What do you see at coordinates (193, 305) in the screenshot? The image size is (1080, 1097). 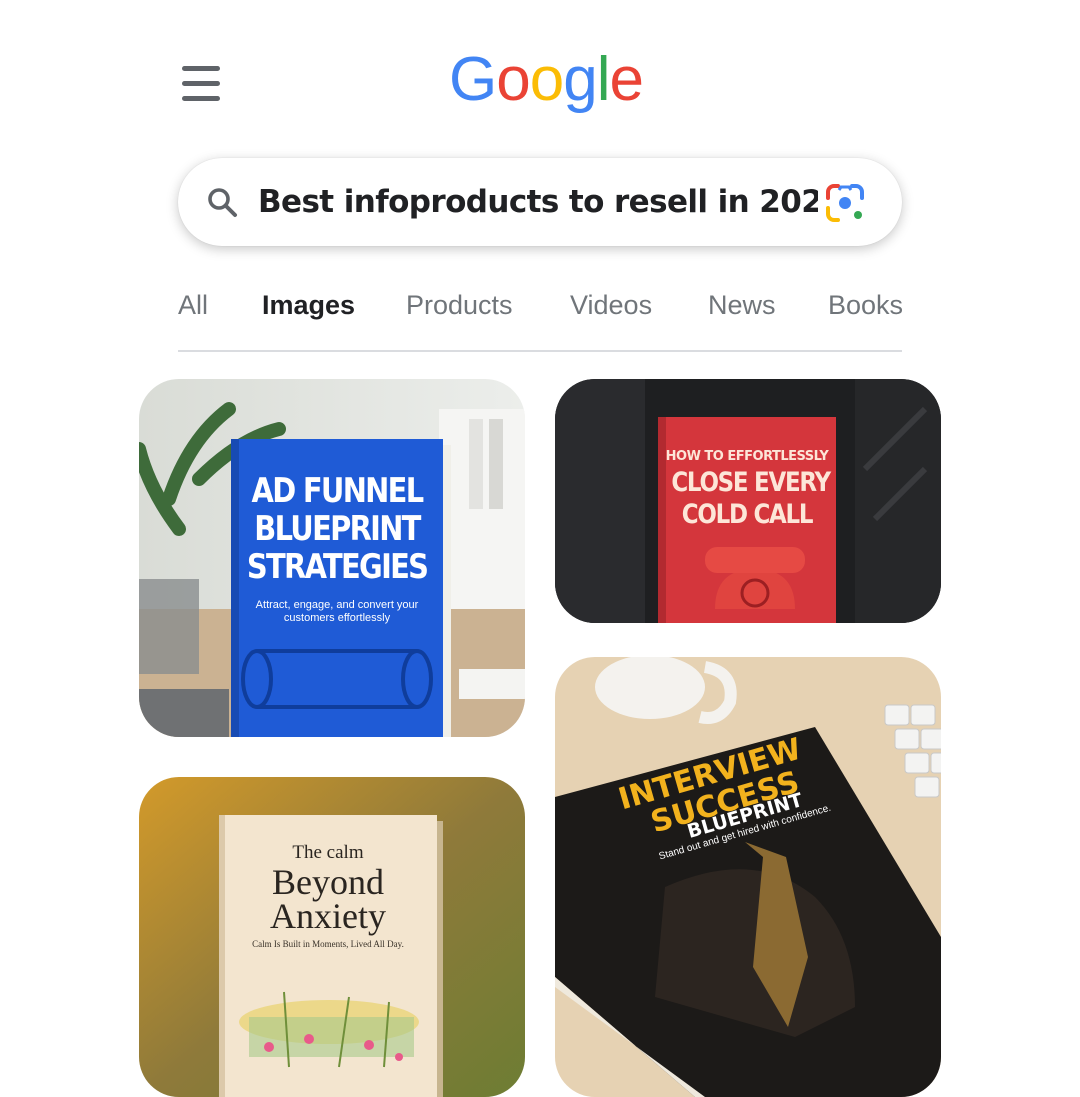 I see `tab-all: All` at bounding box center [193, 305].